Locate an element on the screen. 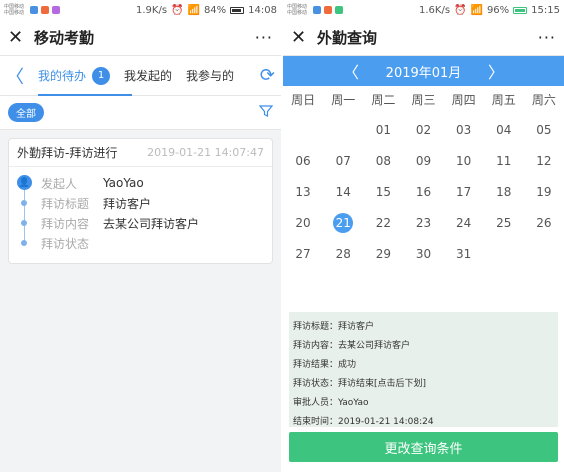  calendar-empty-cell is located at coordinates (504, 253).